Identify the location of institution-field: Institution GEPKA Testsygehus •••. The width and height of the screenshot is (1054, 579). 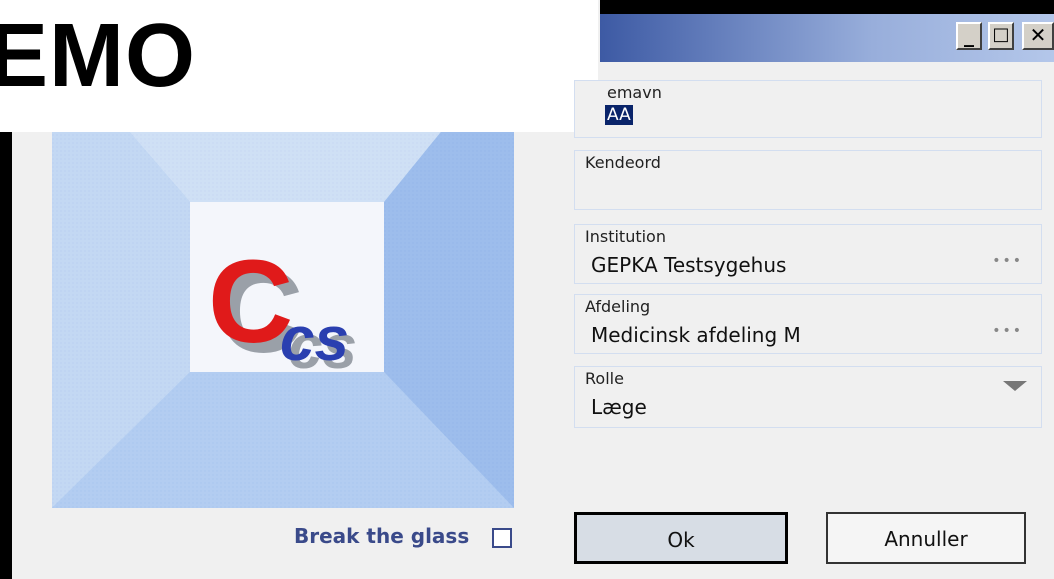
(808, 254).